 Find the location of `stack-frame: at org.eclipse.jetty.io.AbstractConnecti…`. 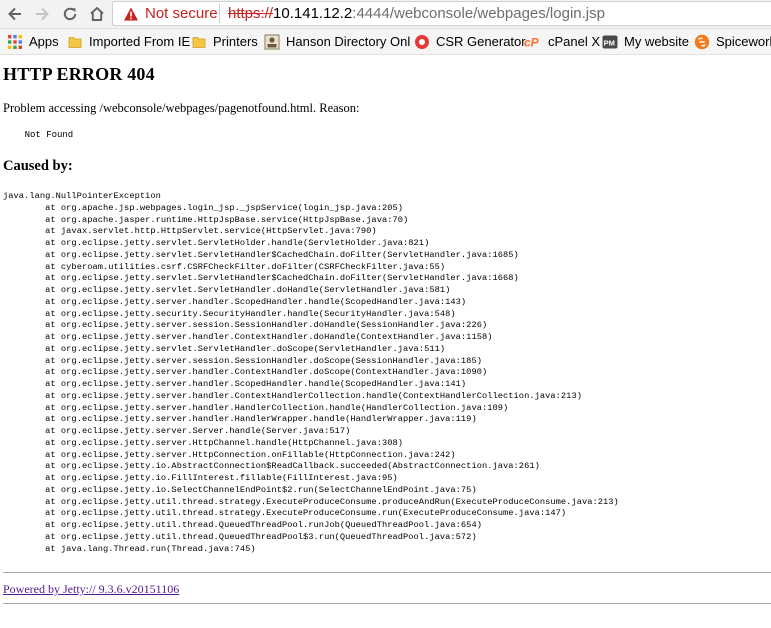

stack-frame: at org.eclipse.jetty.io.AbstractConnecti… is located at coordinates (292, 466).